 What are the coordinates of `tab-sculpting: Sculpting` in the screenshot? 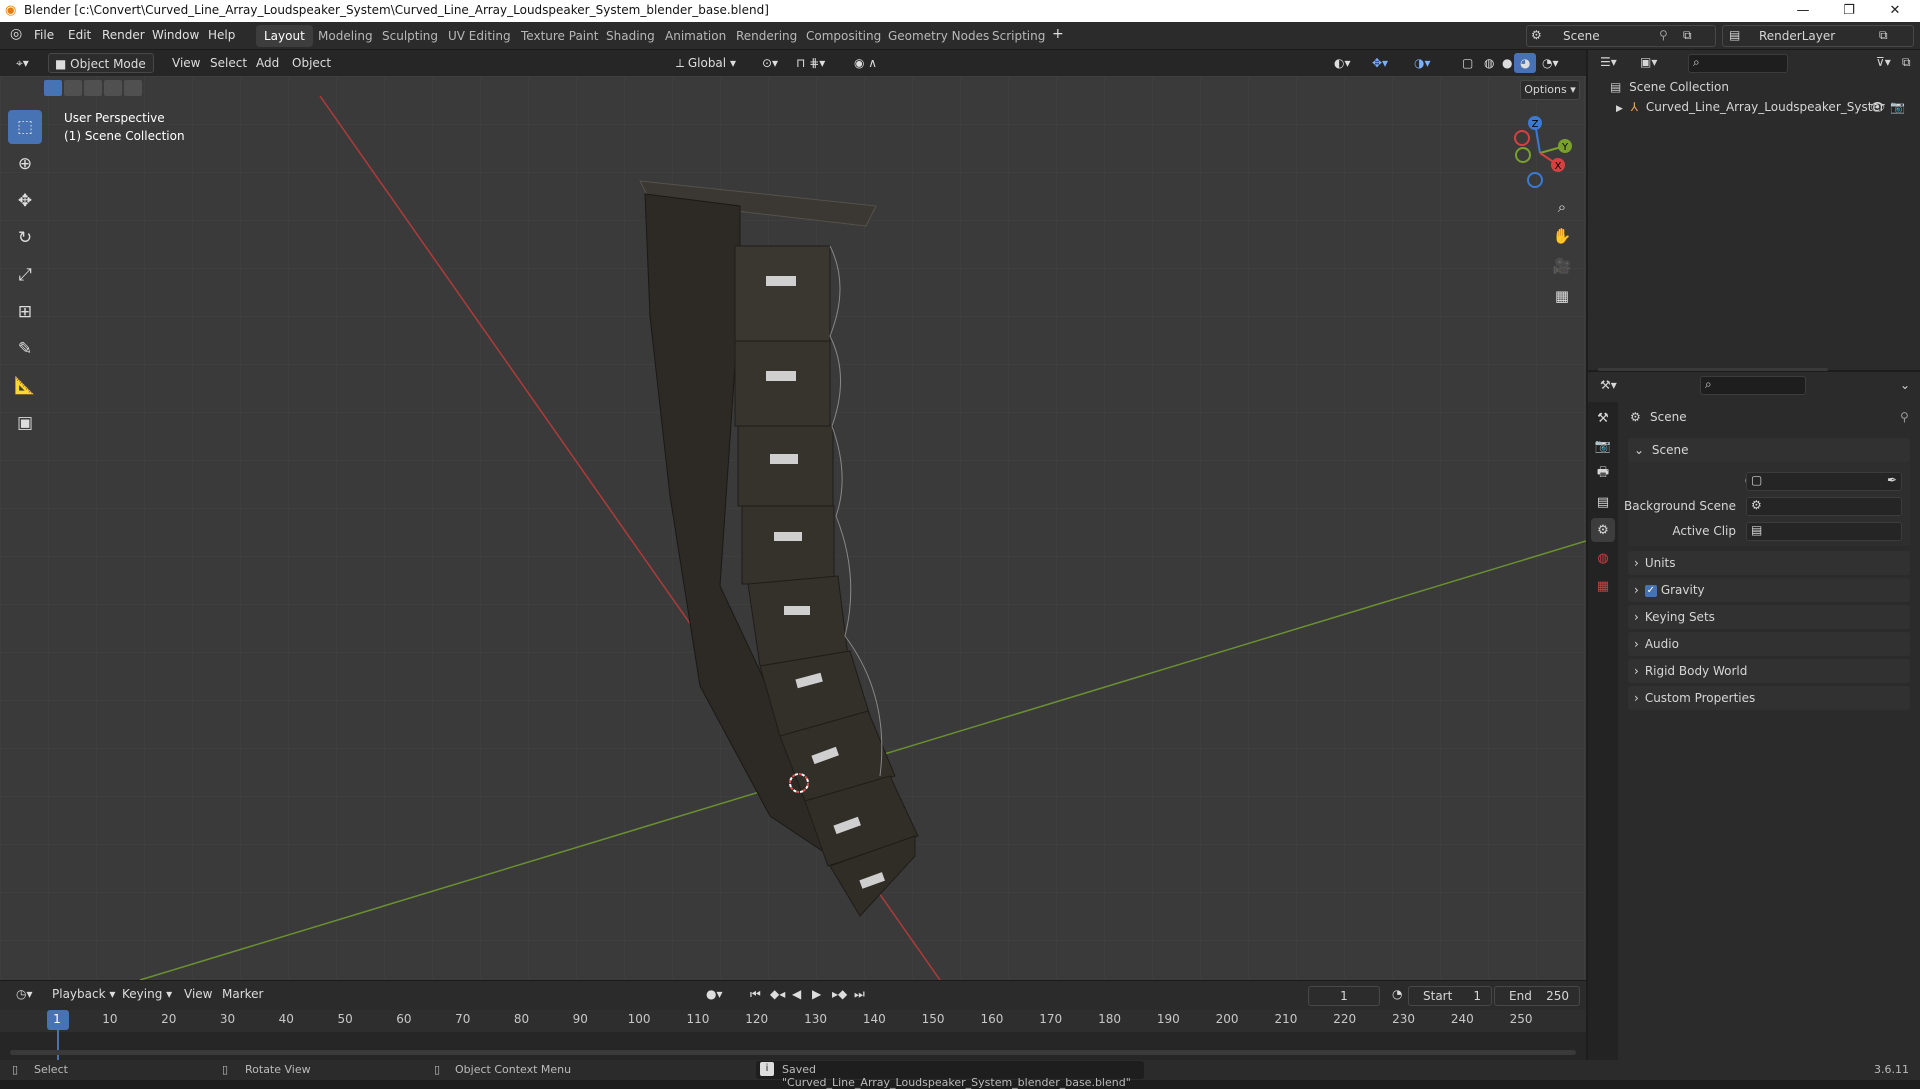 It's located at (410, 36).